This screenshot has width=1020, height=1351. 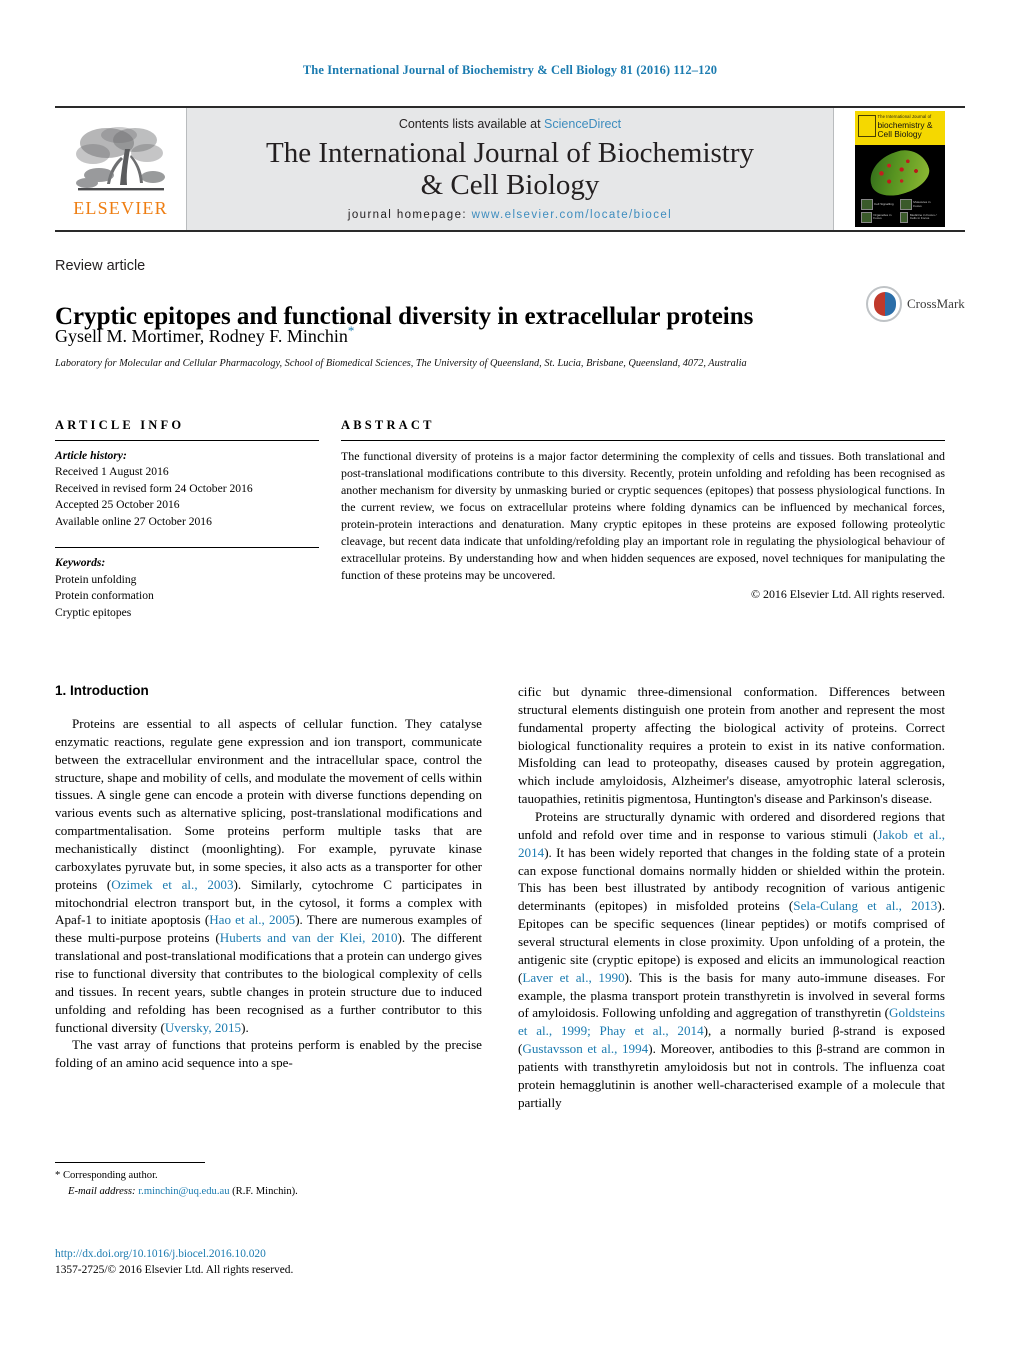 I want to click on article-info-heading: ARTICLE INFO, so click(x=120, y=425).